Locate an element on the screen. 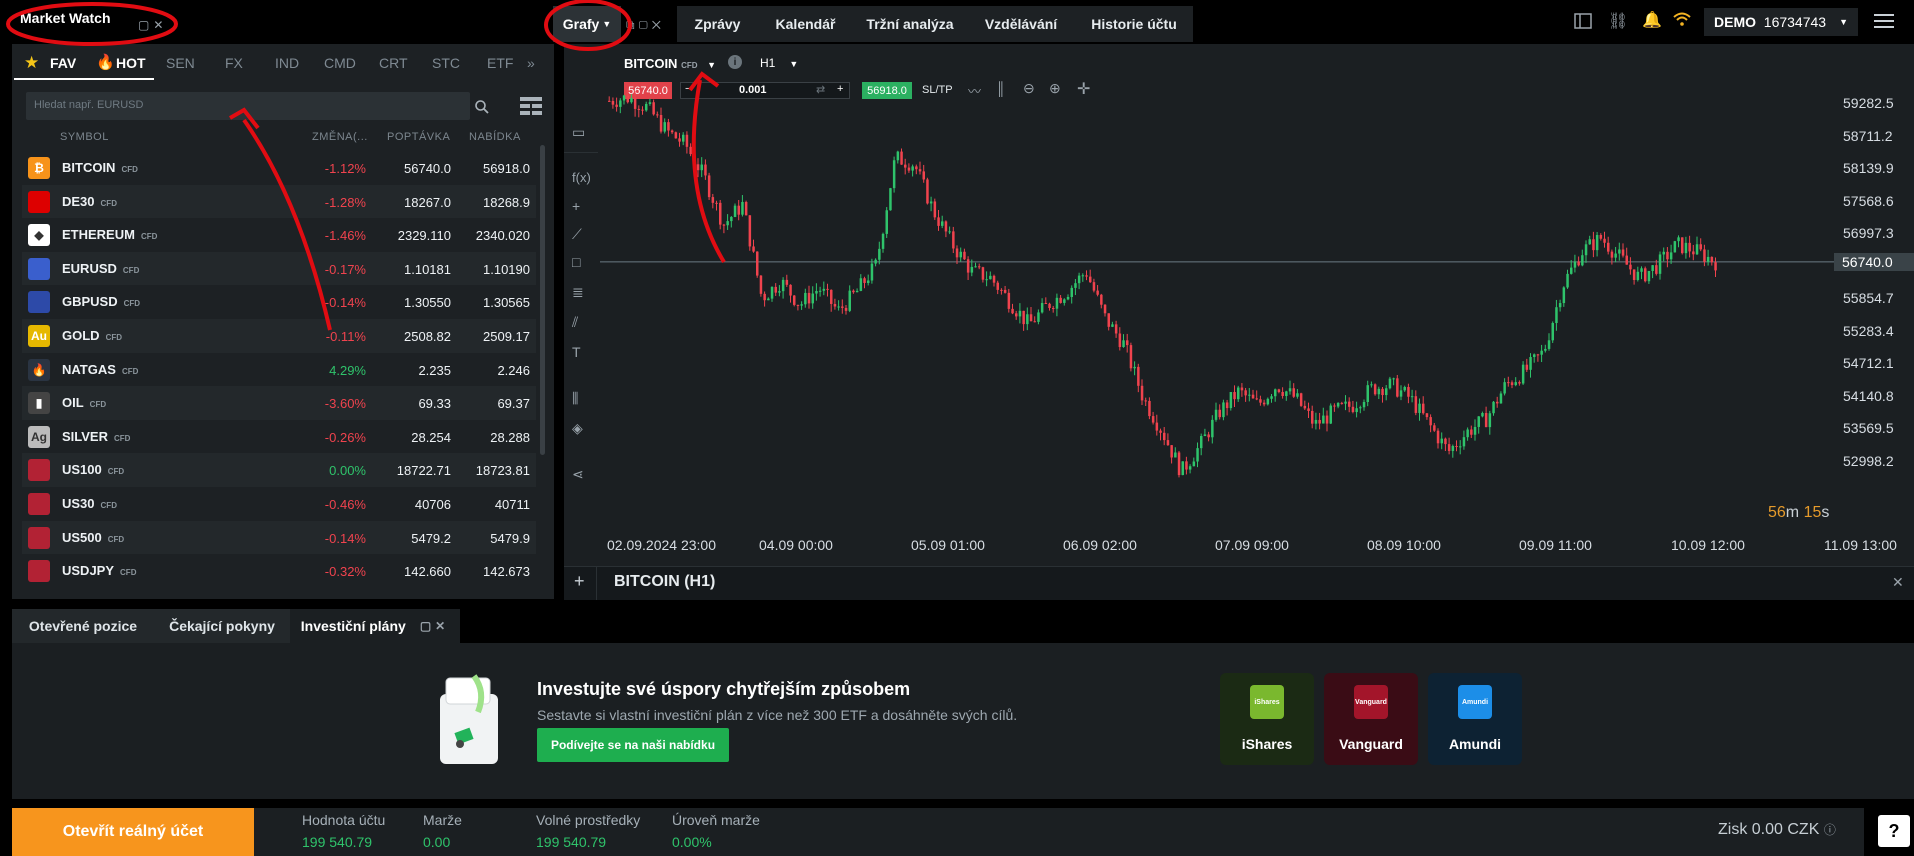 This screenshot has width=1914, height=856. help-button: ? is located at coordinates (1894, 831).